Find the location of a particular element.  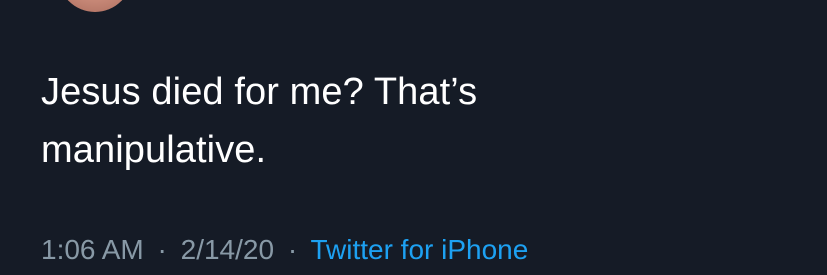

tweet-meta: 1:06 AM · 2/14/20 · Twitter for iPhone is located at coordinates (284, 250).